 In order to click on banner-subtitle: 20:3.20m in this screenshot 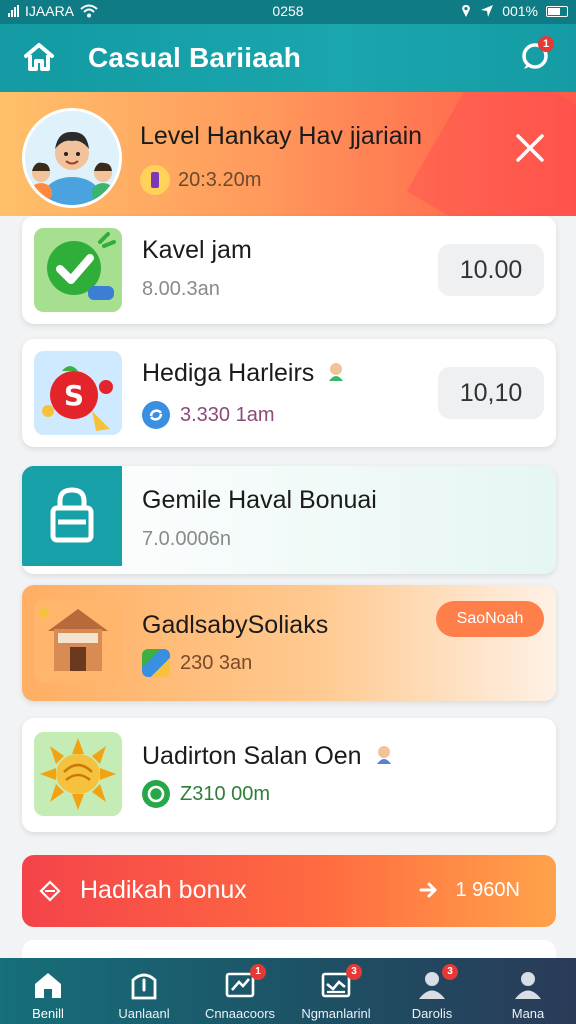, I will do `click(220, 179)`.